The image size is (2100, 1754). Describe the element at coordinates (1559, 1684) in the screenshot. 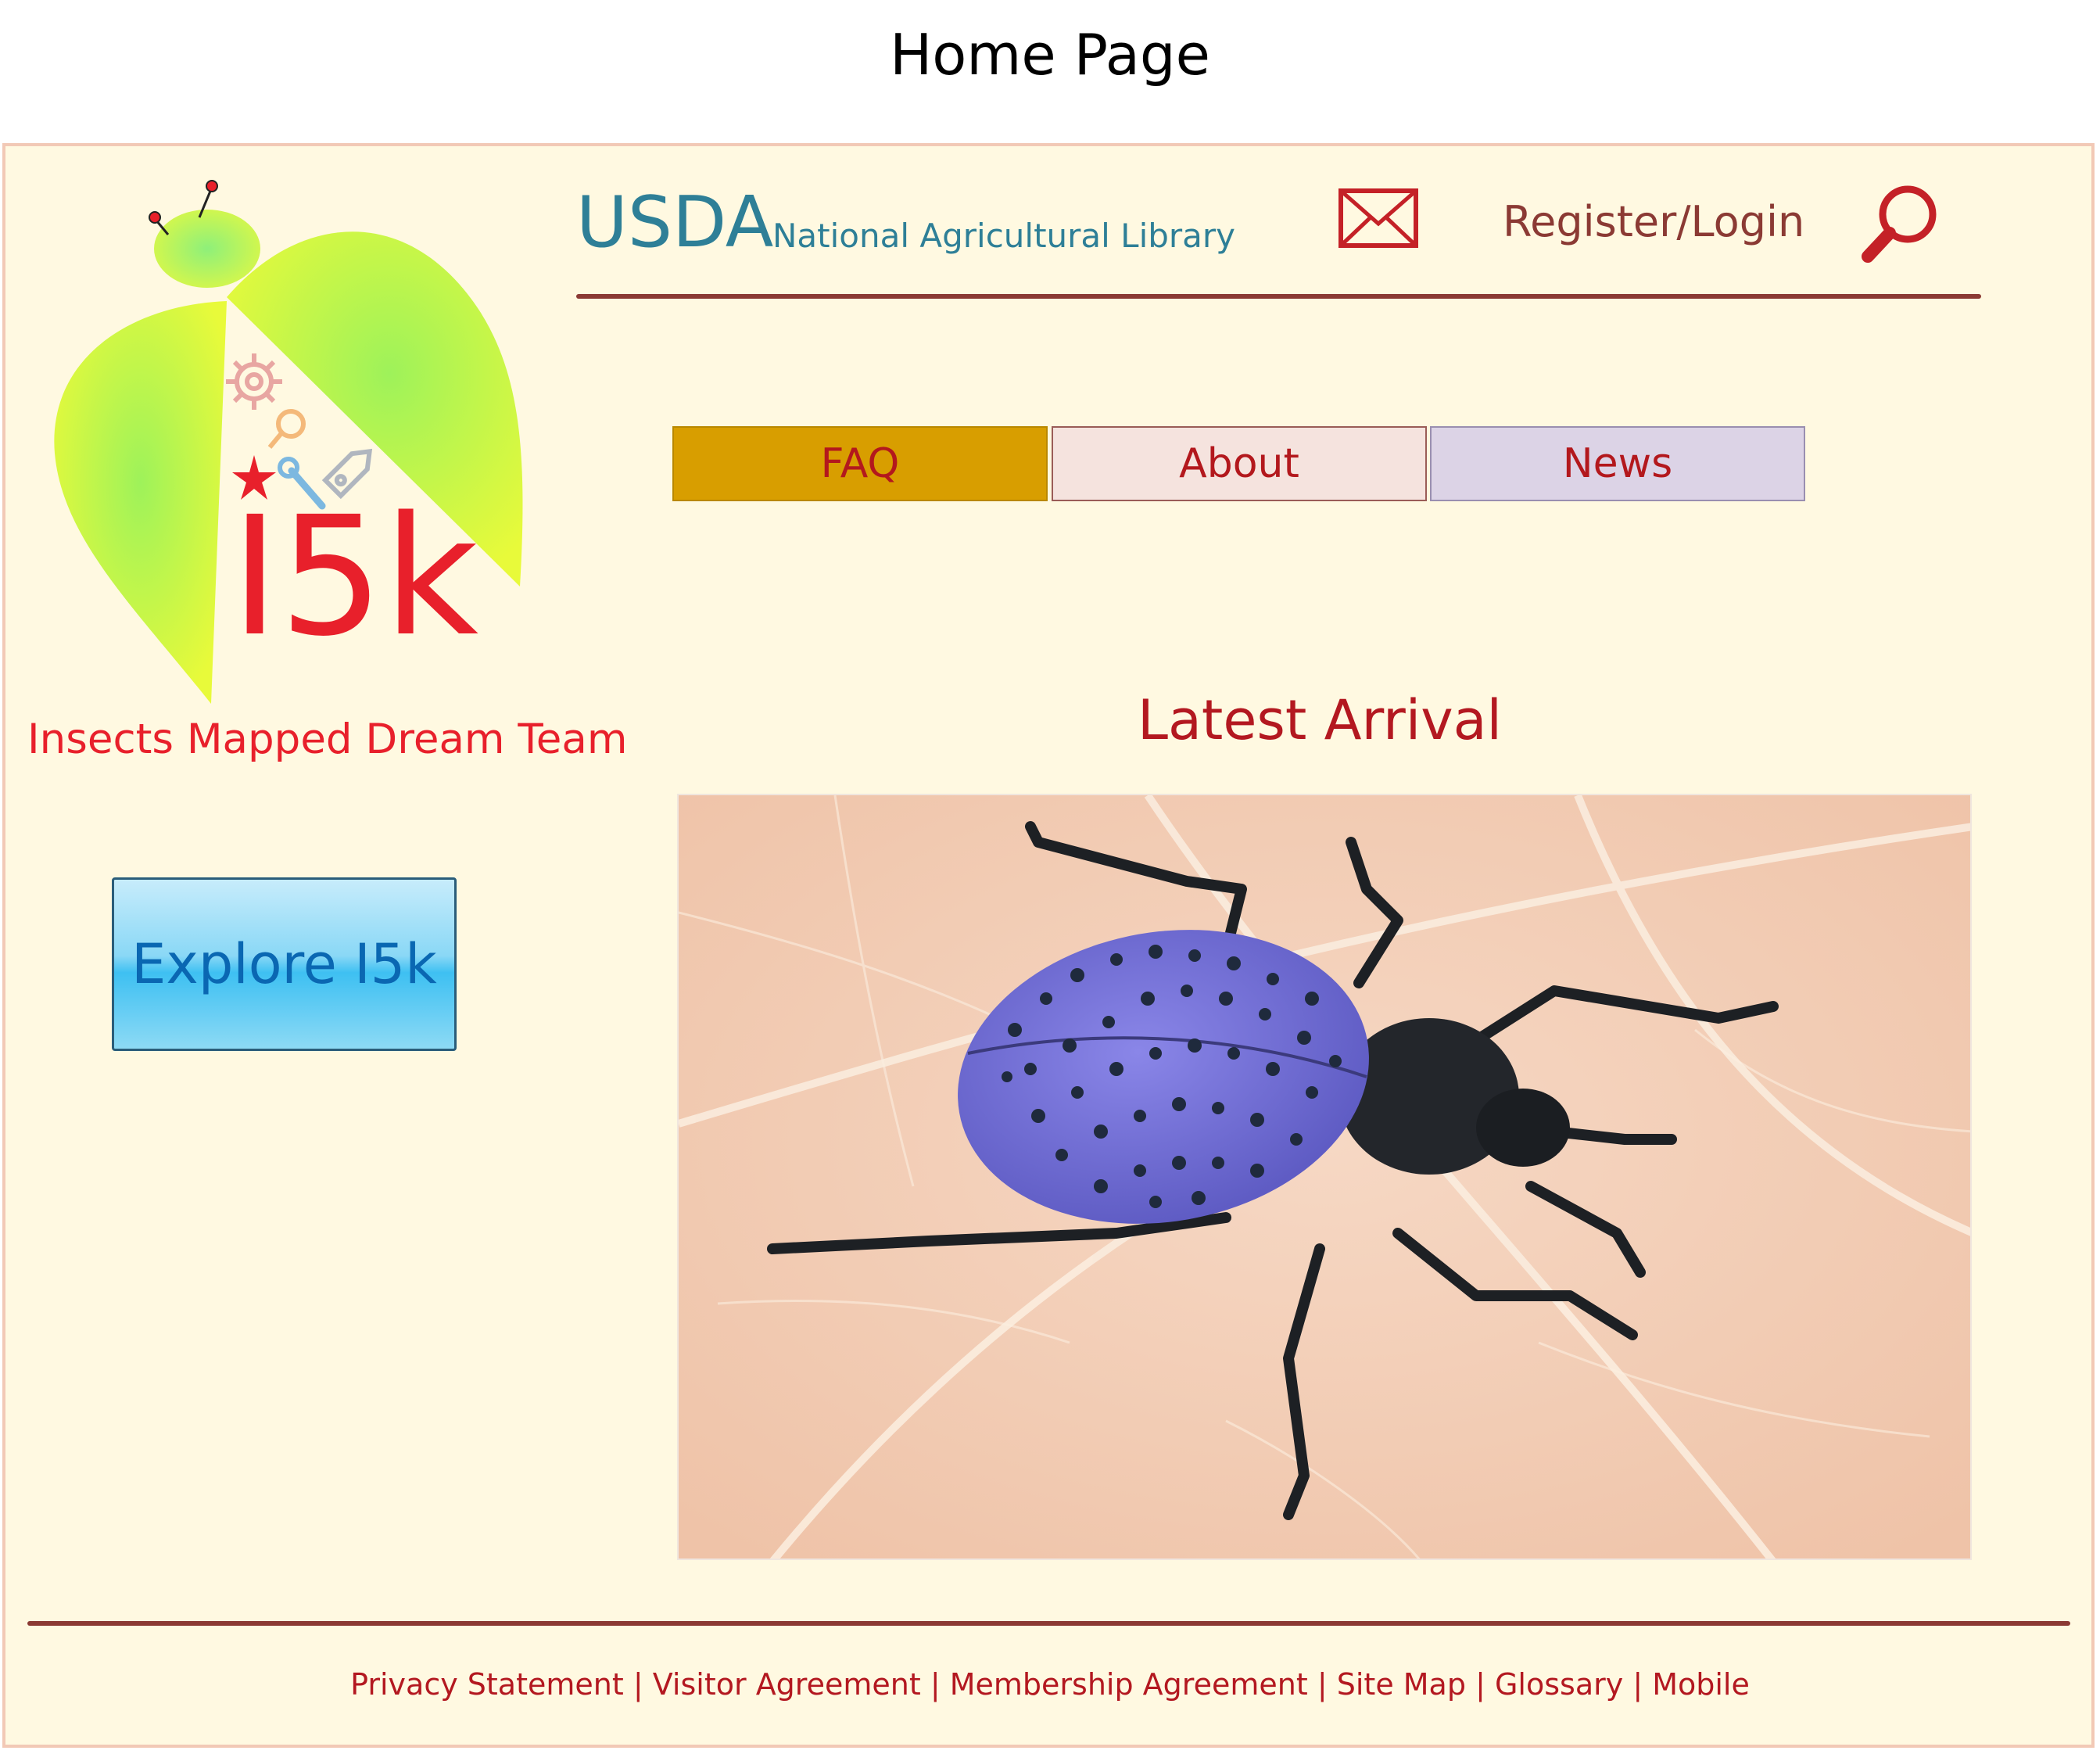

I see `footer-link-glossary: Glossary` at that location.